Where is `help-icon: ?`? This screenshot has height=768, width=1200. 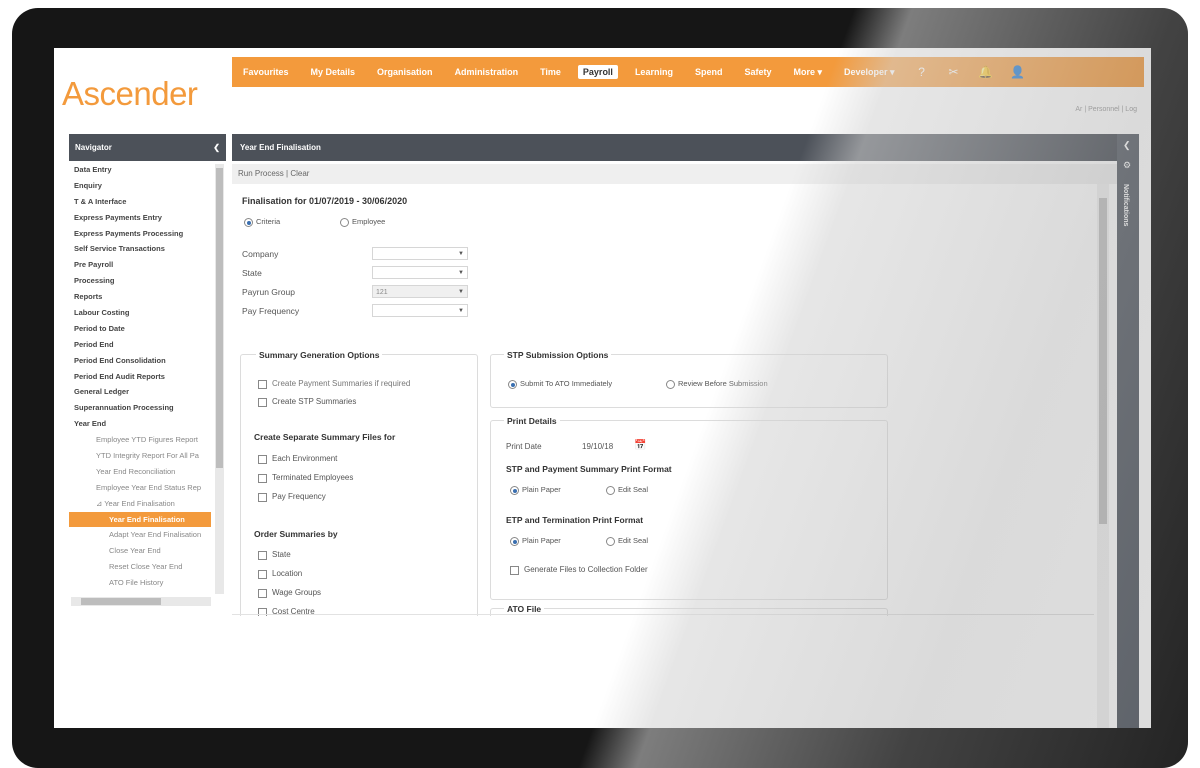 help-icon: ? is located at coordinates (922, 72).